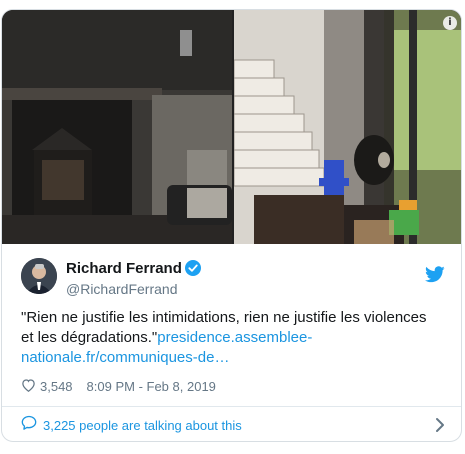  Describe the element at coordinates (192, 270) in the screenshot. I see `verified-badge-icon` at that location.